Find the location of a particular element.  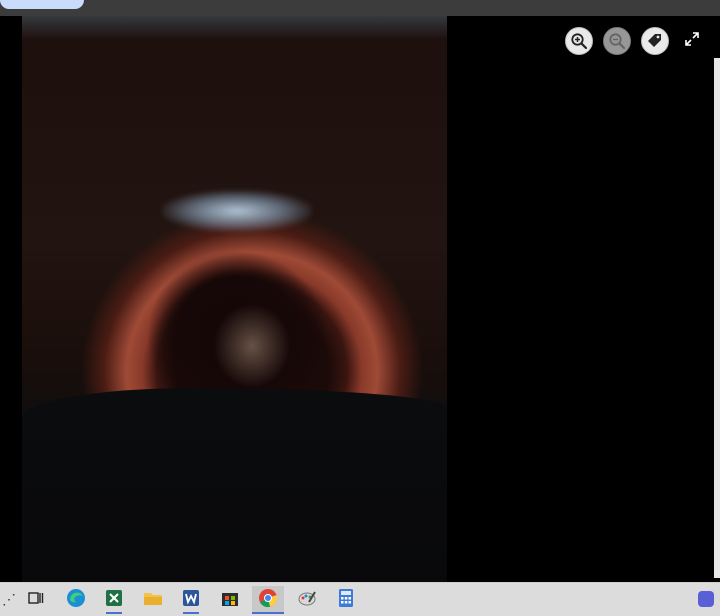

task-view-icon is located at coordinates (36, 600).